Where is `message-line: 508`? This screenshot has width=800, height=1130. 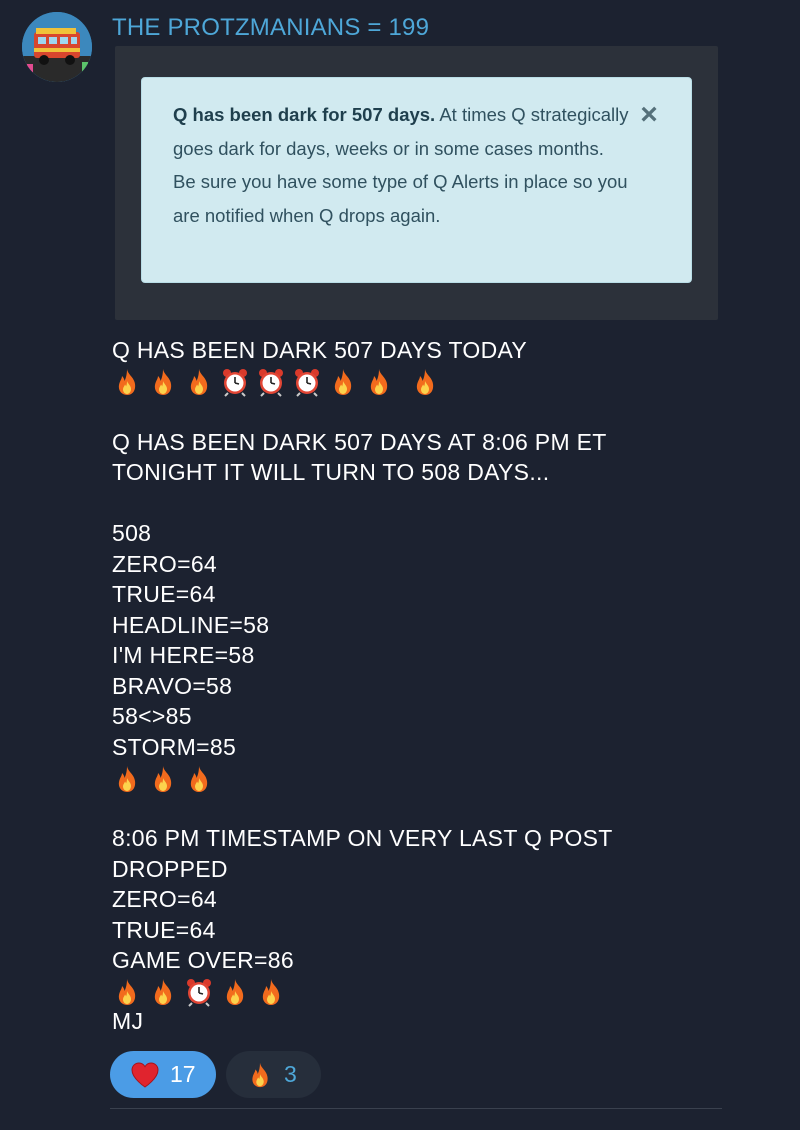 message-line: 508 is located at coordinates (132, 533).